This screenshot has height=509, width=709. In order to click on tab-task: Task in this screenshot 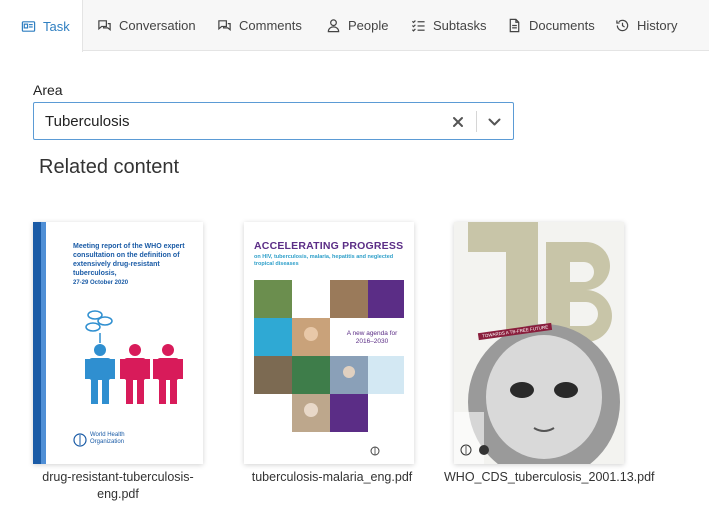, I will do `click(41, 26)`.